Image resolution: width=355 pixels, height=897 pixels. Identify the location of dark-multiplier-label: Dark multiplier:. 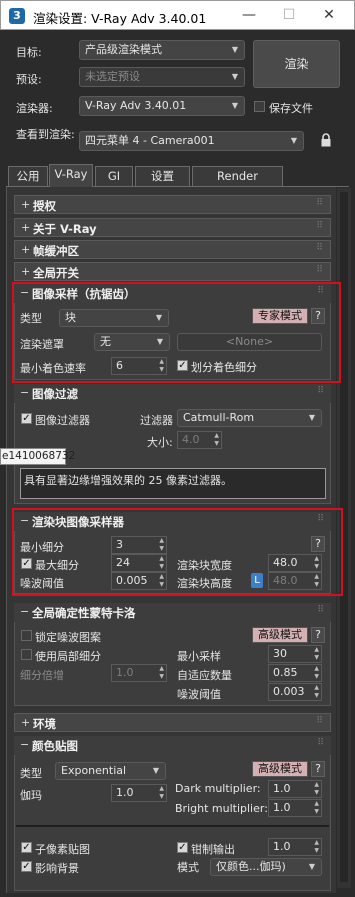
(218, 788).